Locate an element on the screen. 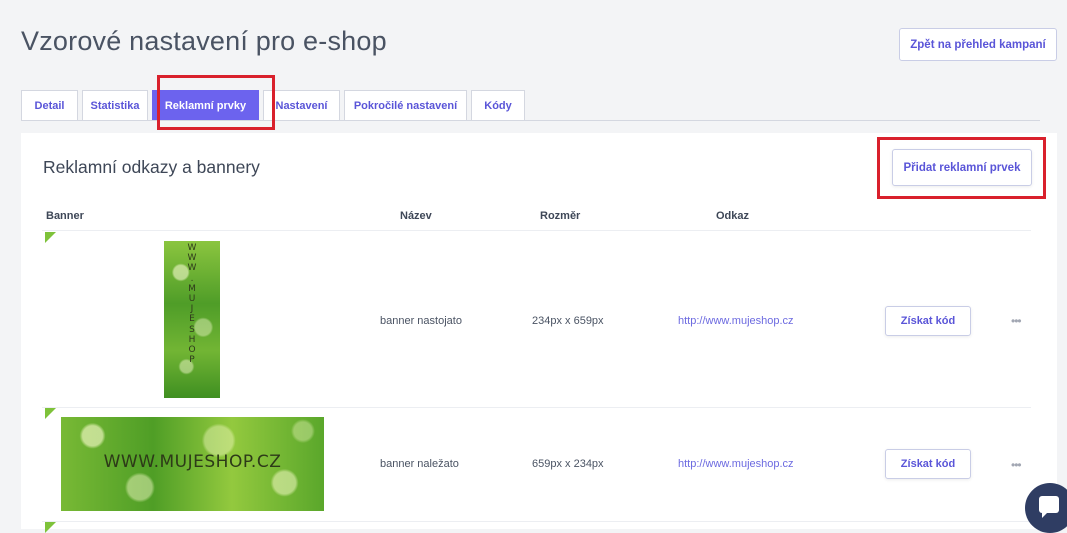 This screenshot has width=1067, height=533. chat-bubble-icon is located at coordinates (1049, 507).